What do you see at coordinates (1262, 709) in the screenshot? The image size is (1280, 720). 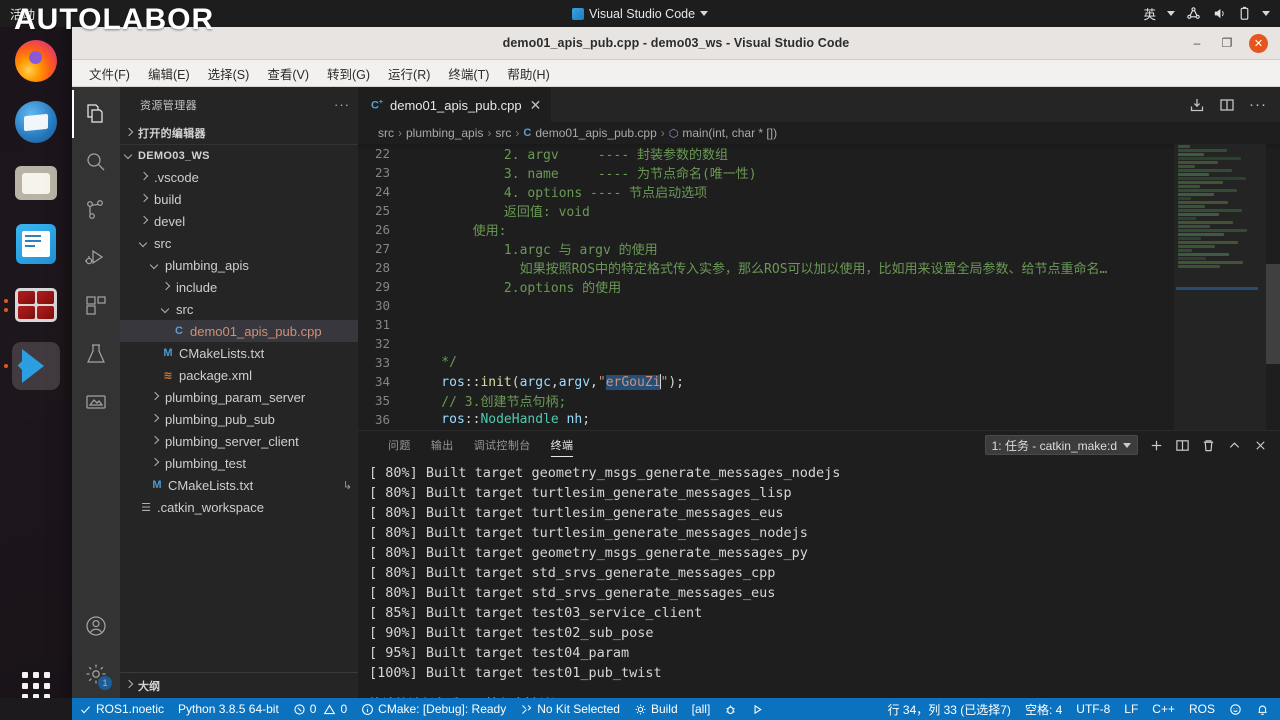 I see `status-notifications` at bounding box center [1262, 709].